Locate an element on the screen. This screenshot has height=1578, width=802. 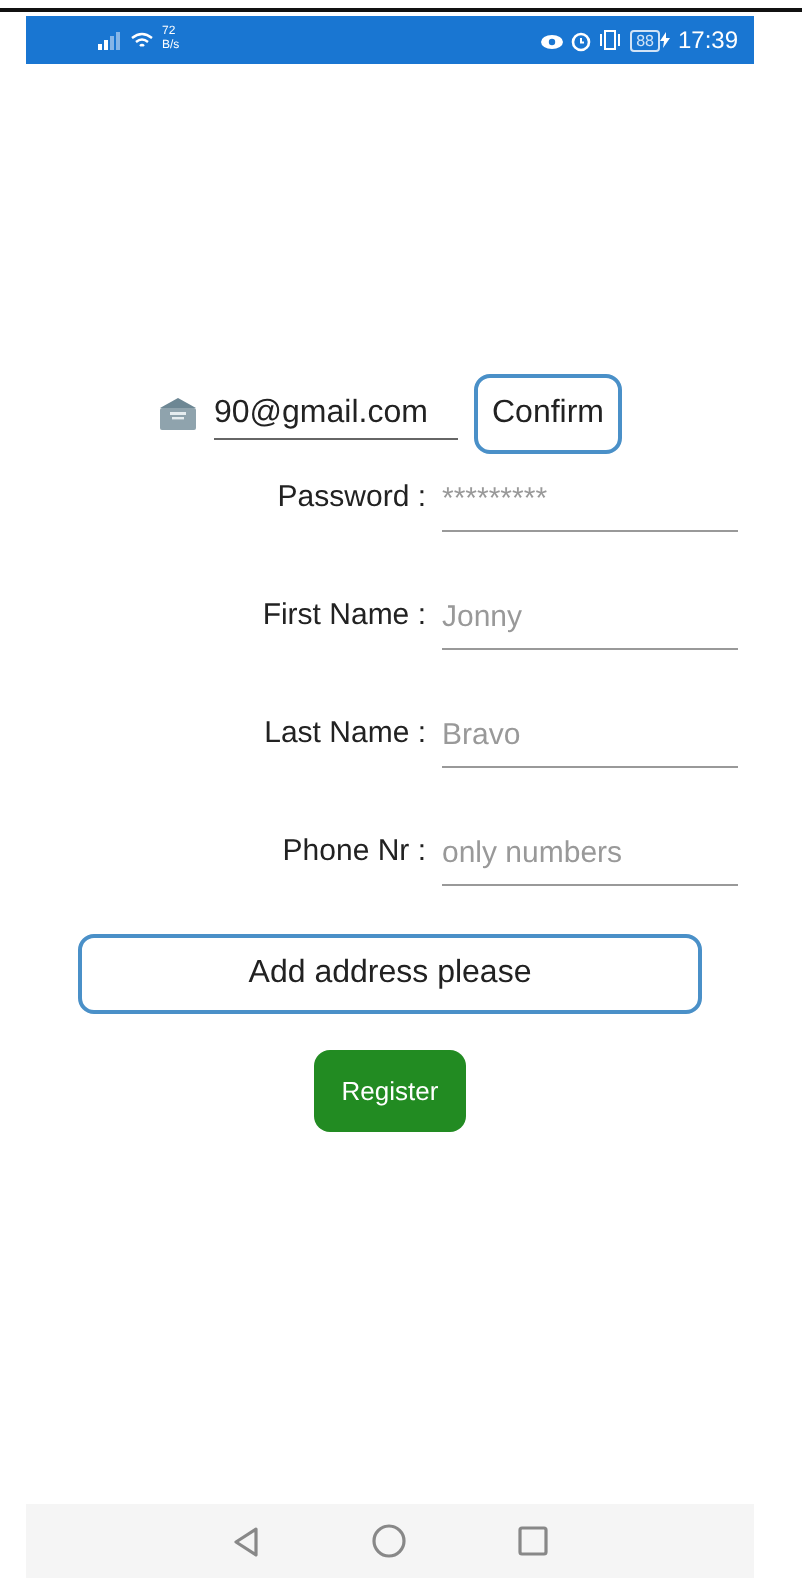
field-label: First Name : is located at coordinates (344, 615).